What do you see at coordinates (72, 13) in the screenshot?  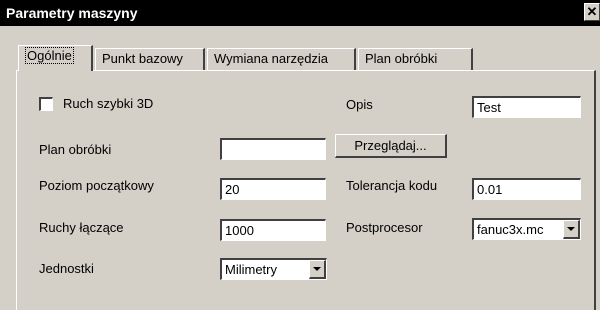 I see `window-title: Parametry maszyny` at bounding box center [72, 13].